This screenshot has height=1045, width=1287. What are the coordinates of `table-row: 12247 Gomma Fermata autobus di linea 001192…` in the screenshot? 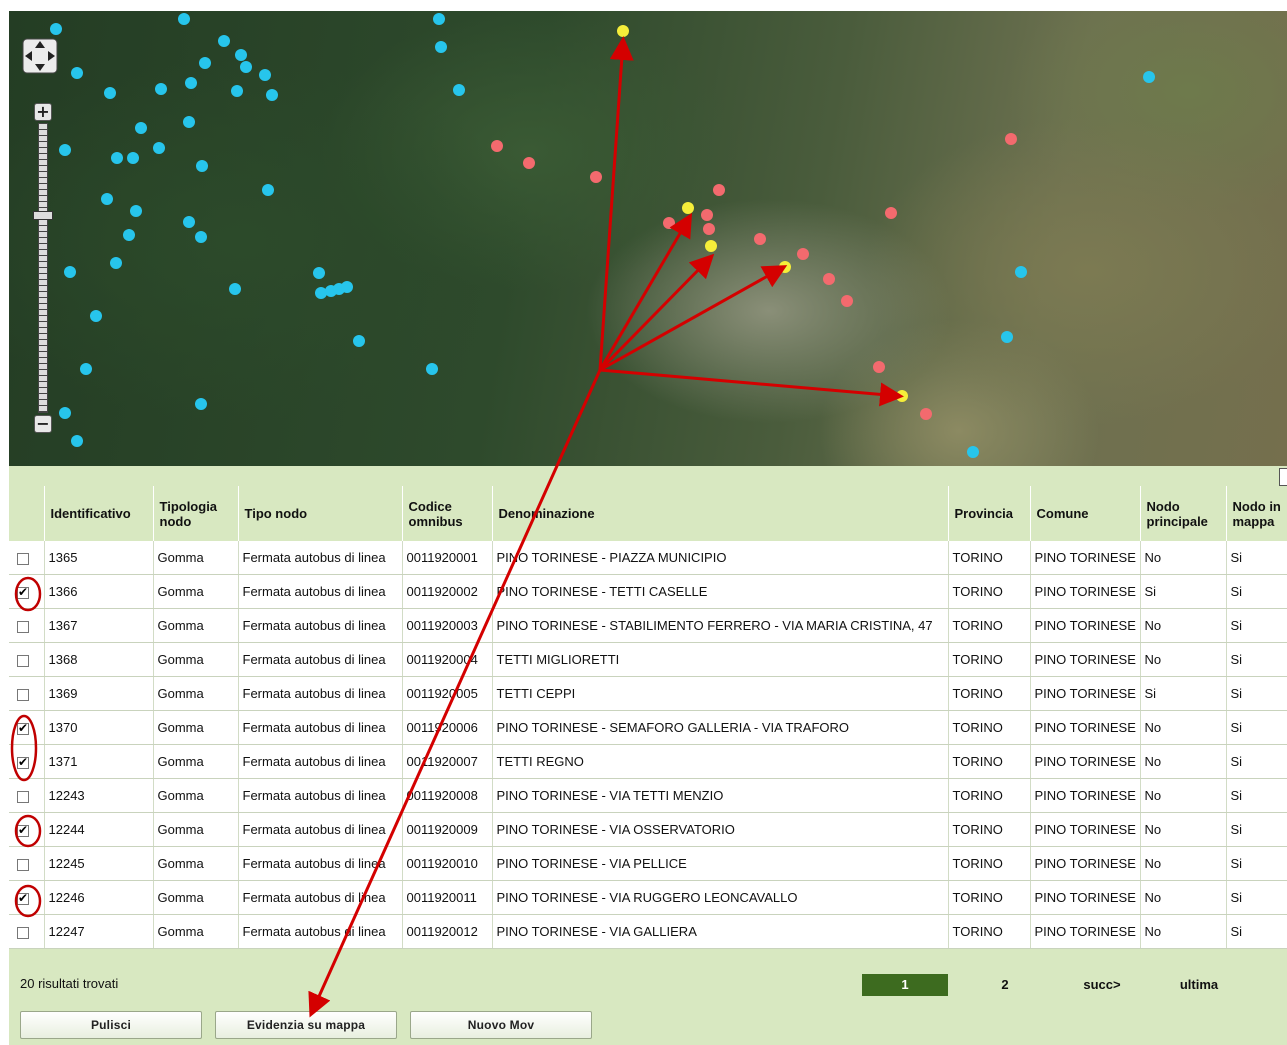 It's located at (648, 931).